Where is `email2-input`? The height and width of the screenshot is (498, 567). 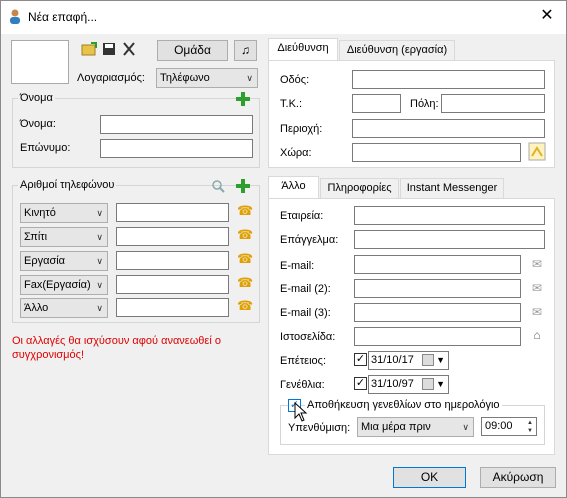 email2-input is located at coordinates (437, 288).